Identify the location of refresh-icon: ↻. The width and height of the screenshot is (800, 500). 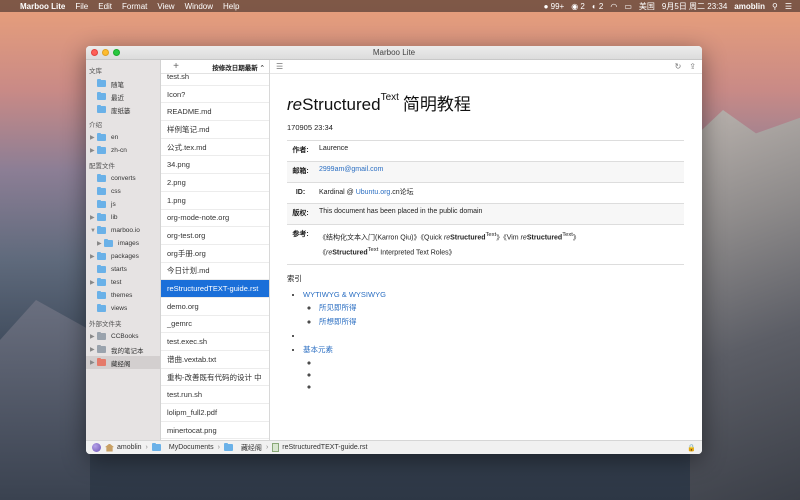
(678, 66).